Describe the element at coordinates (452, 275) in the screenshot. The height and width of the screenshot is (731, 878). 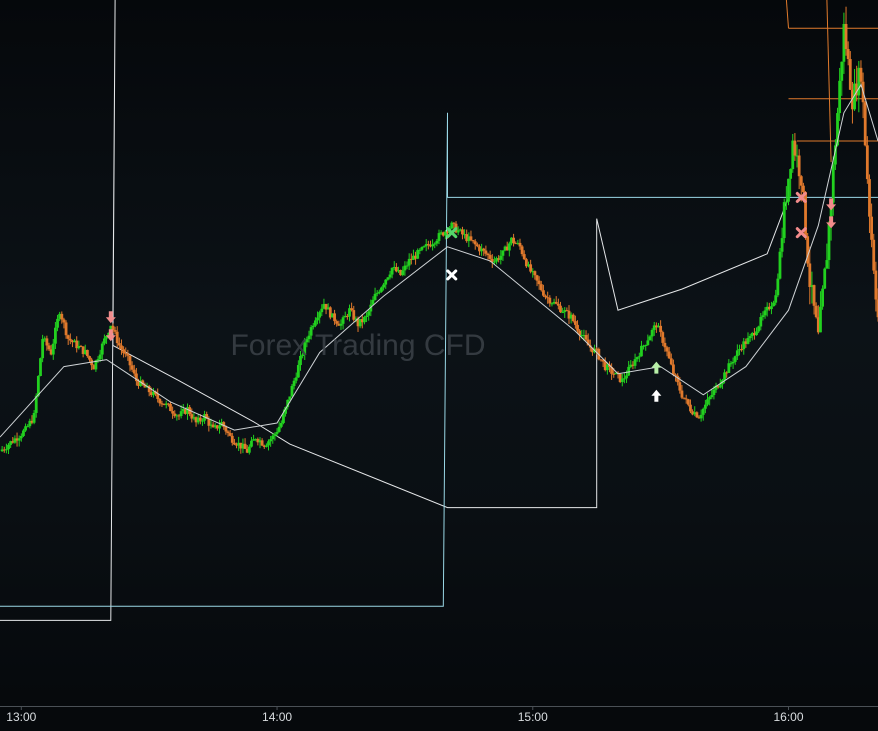
I see `close-x-icon` at that location.